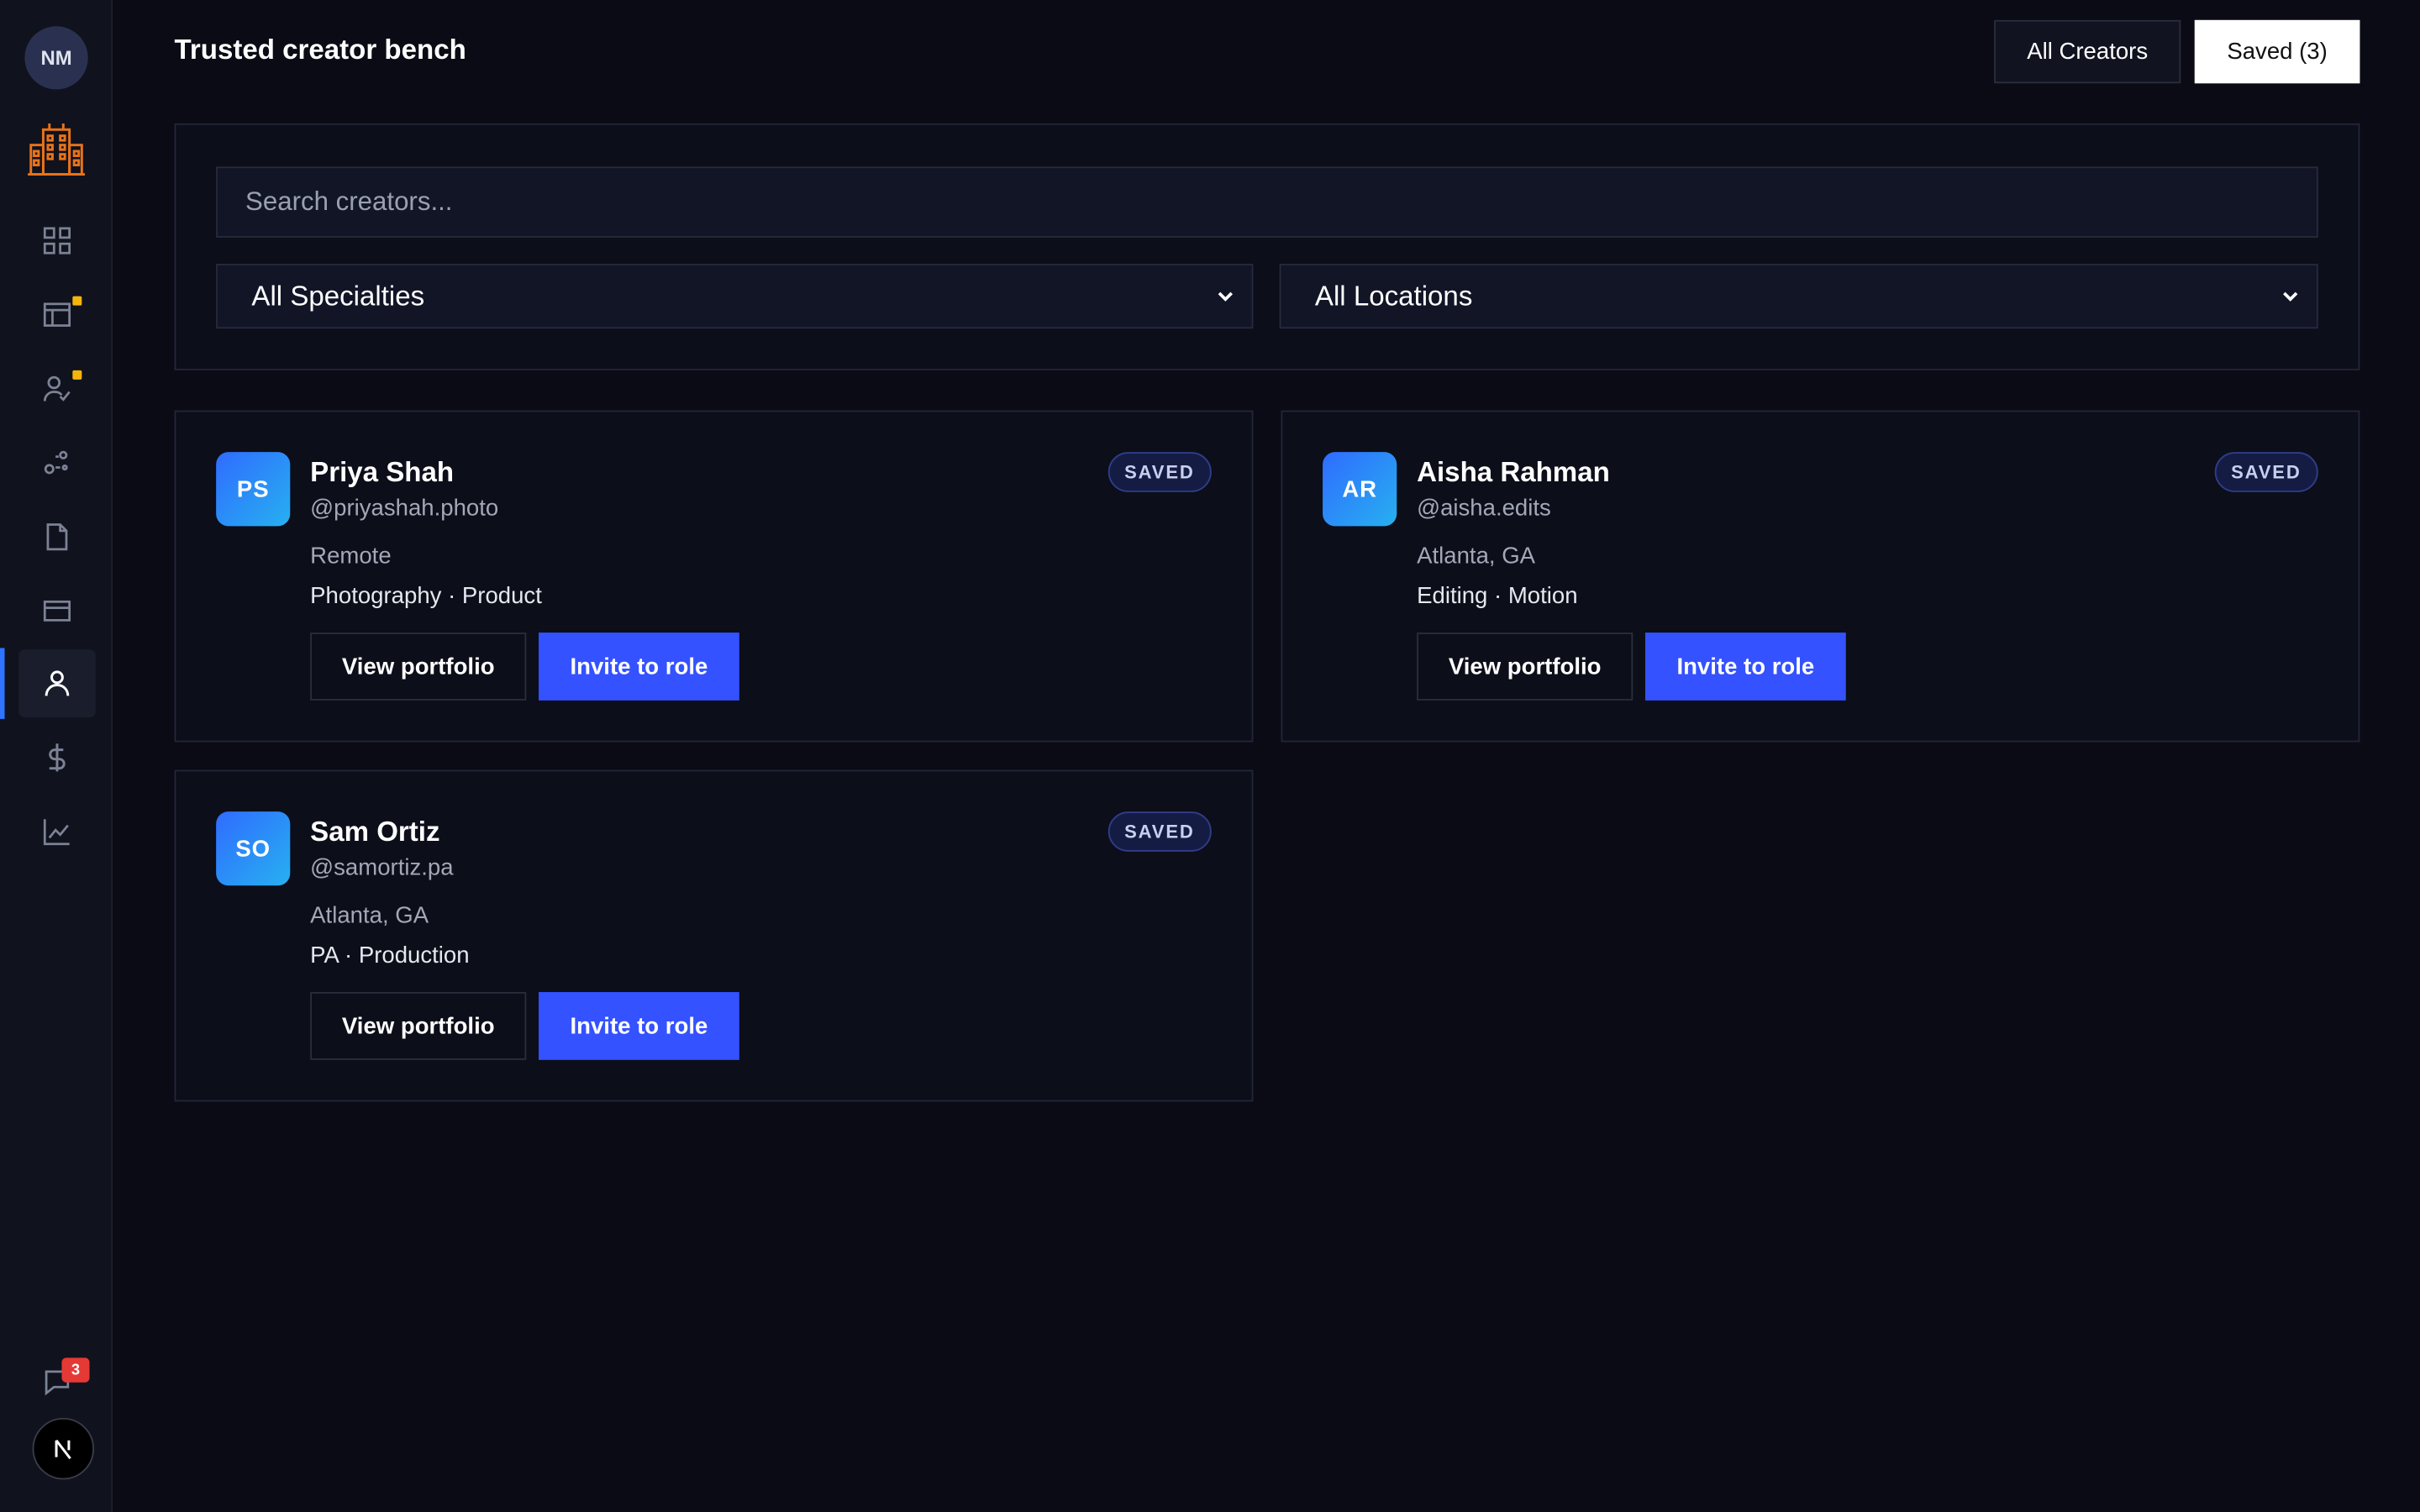  What do you see at coordinates (735, 296) in the screenshot?
I see `specialty-select: All Specialties` at bounding box center [735, 296].